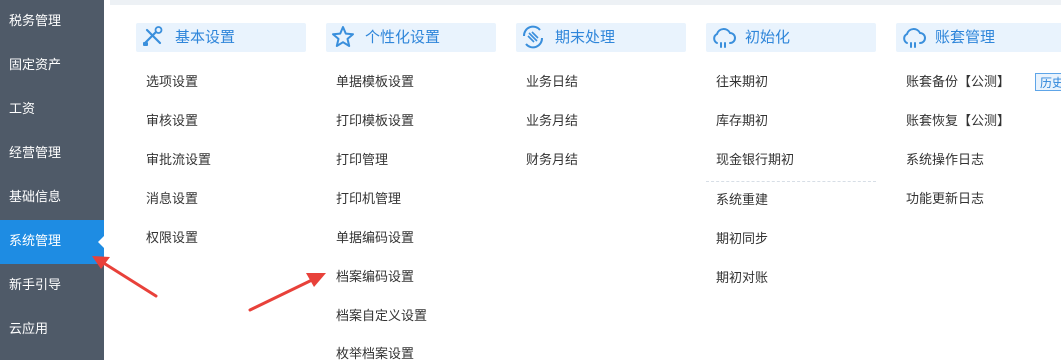 Image resolution: width=1061 pixels, height=364 pixels. What do you see at coordinates (375, 239) in the screenshot?
I see `menu-item-doc-code: 单据编码设置` at bounding box center [375, 239].